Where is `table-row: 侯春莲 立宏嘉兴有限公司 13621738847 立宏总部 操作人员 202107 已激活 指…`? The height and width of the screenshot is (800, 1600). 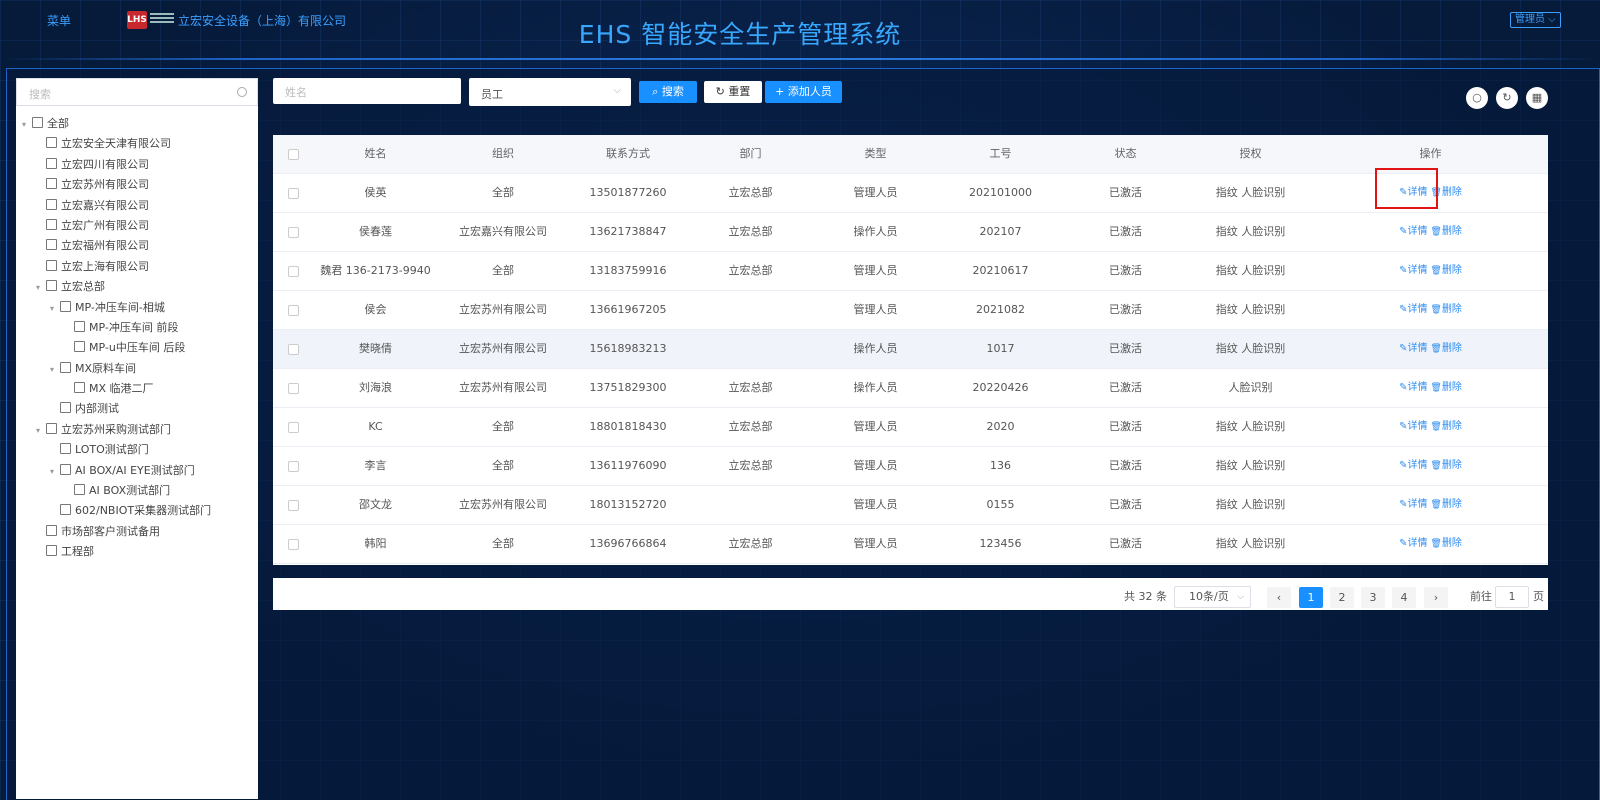 table-row: 侯春莲 立宏嘉兴有限公司 13621738847 立宏总部 操作人员 202107 已激活 指… is located at coordinates (910, 232).